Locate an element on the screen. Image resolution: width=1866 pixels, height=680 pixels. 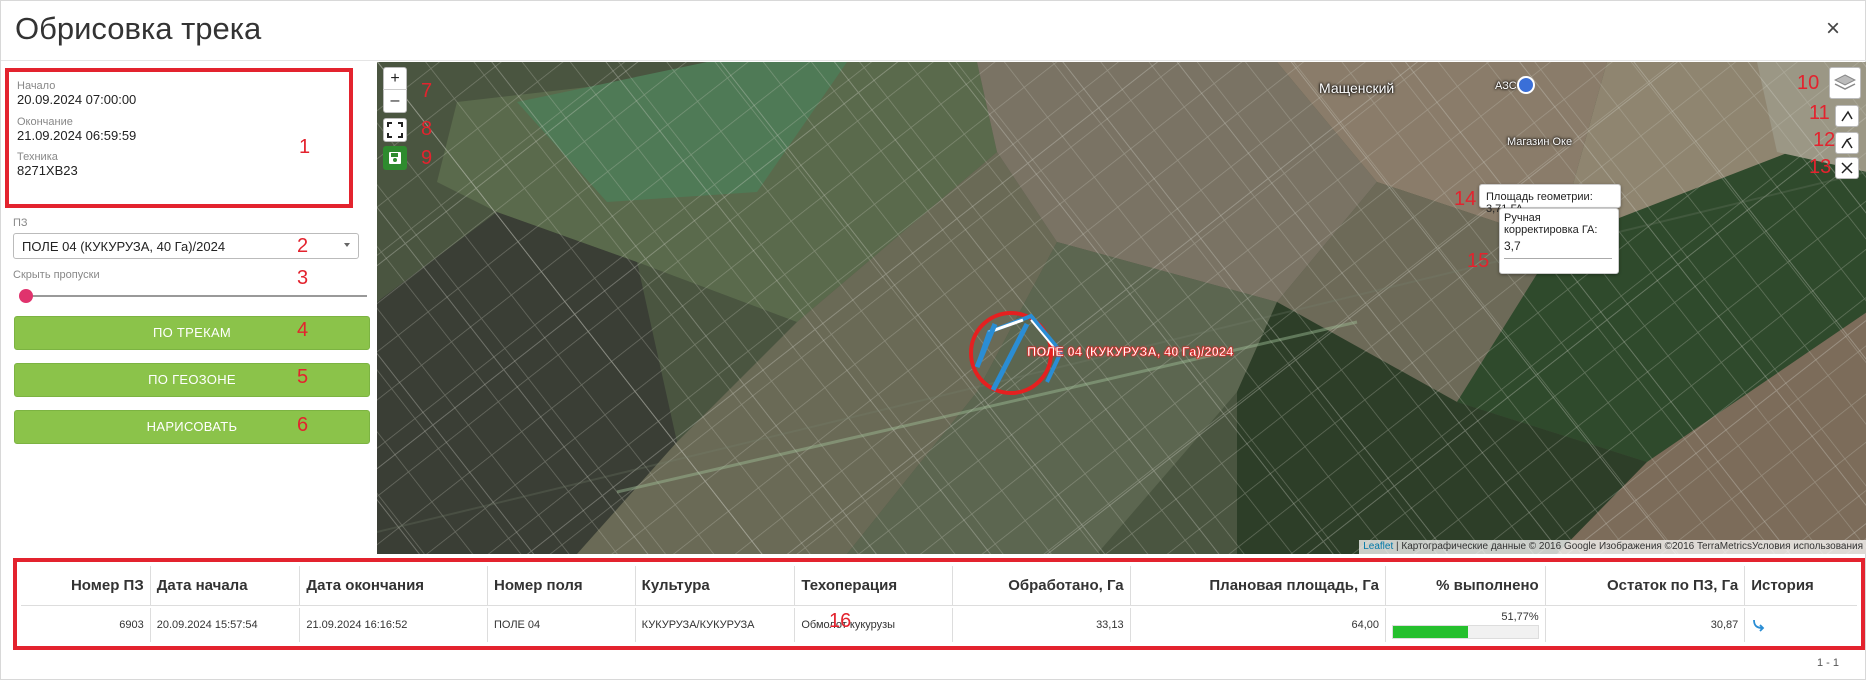
percent-text: 51,77% is located at coordinates (1520, 617).